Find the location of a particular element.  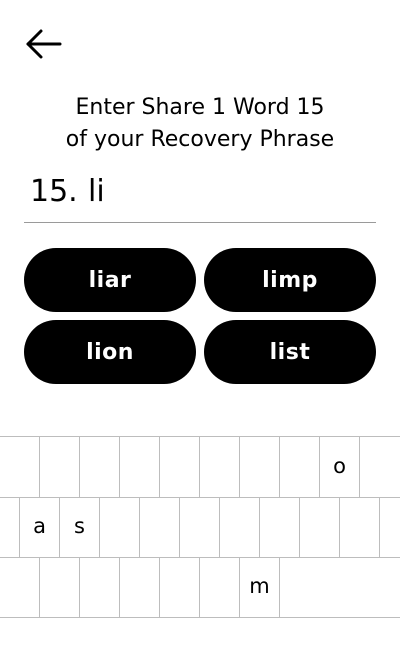

keyboard-key-a: a is located at coordinates (40, 527).